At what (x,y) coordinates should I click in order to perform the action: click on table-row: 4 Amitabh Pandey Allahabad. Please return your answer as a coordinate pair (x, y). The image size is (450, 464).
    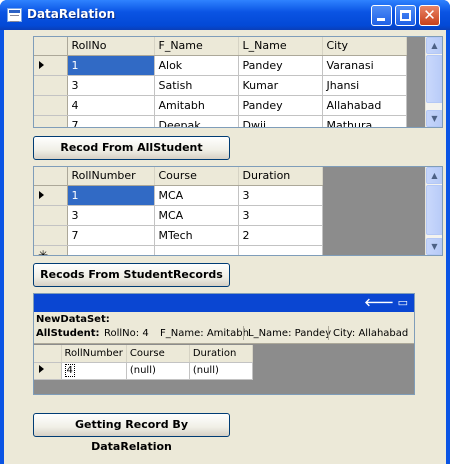
    Looking at the image, I should click on (220, 105).